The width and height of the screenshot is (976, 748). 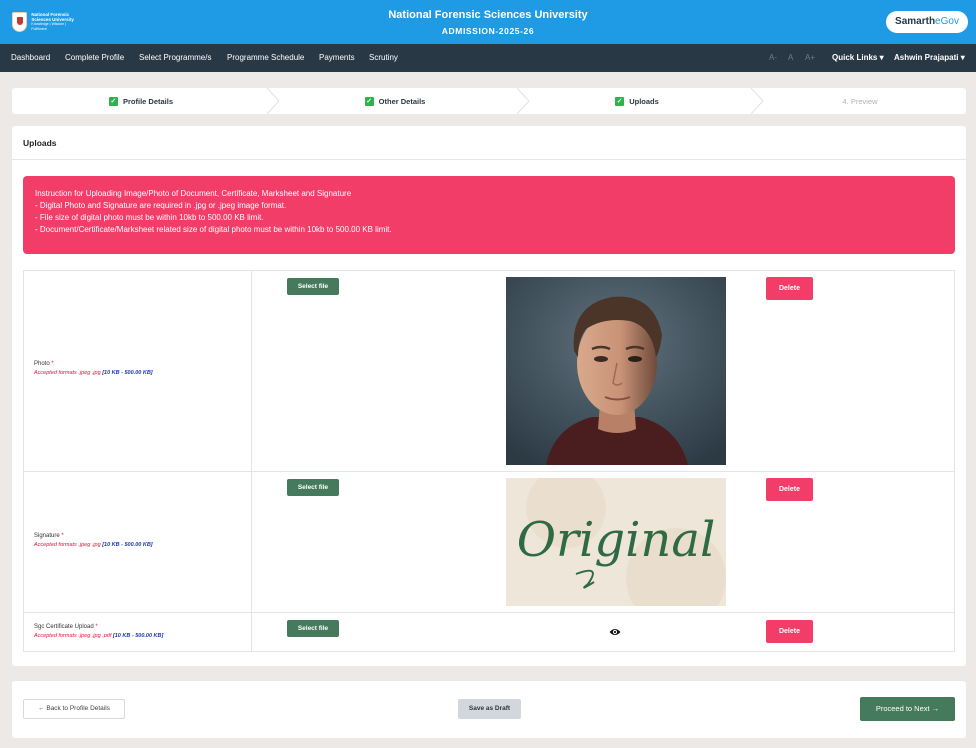 I want to click on font-increase-button: A+, so click(x=810, y=57).